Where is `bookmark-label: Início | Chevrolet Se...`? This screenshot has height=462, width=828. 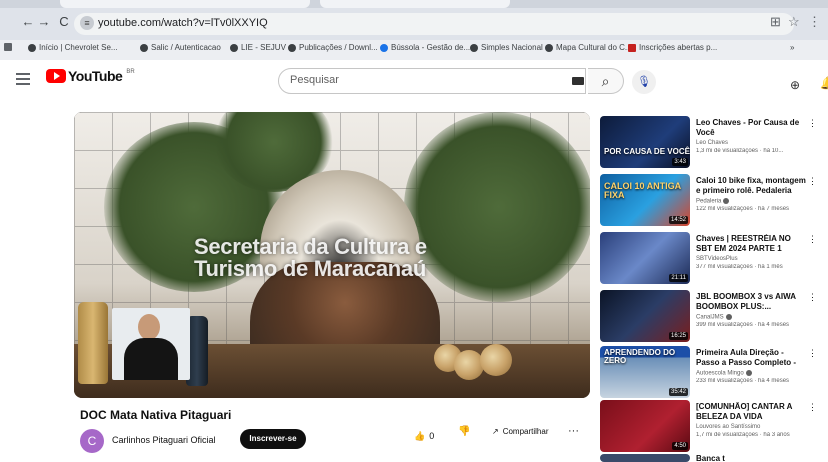 bookmark-label: Início | Chevrolet Se... is located at coordinates (78, 47).